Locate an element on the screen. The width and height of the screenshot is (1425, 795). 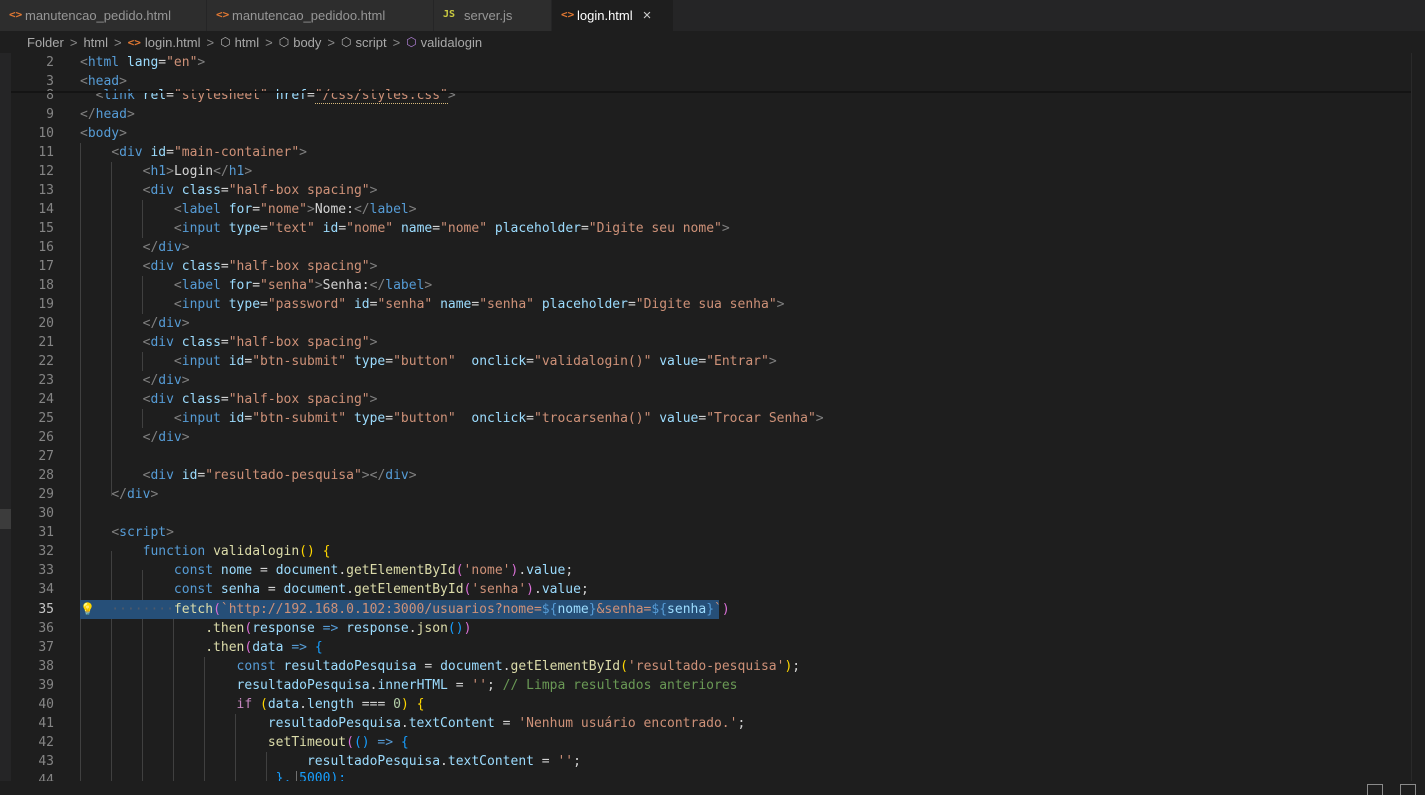
tab-login-html: <> login.html × is located at coordinates (613, 15).